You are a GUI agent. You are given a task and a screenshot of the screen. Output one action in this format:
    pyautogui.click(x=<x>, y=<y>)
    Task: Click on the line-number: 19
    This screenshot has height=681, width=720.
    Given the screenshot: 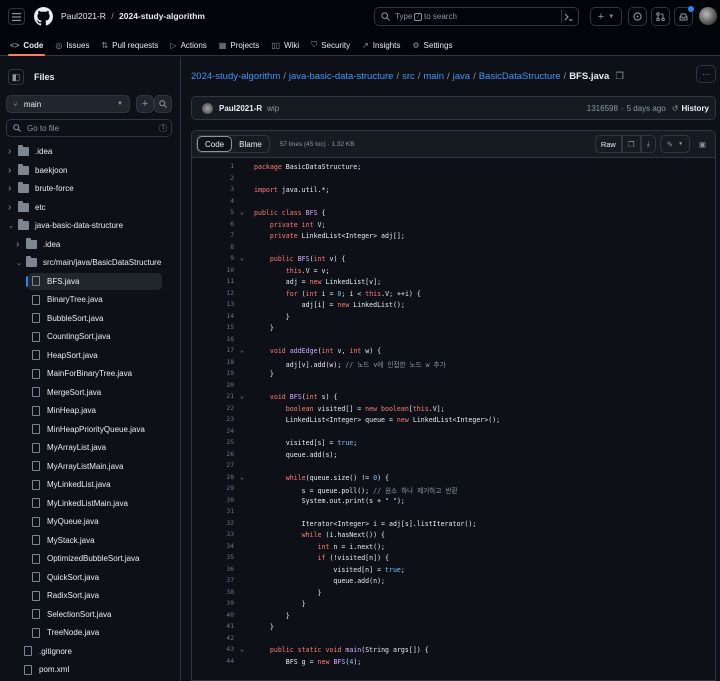 What is the action you would take?
    pyautogui.click(x=213, y=373)
    